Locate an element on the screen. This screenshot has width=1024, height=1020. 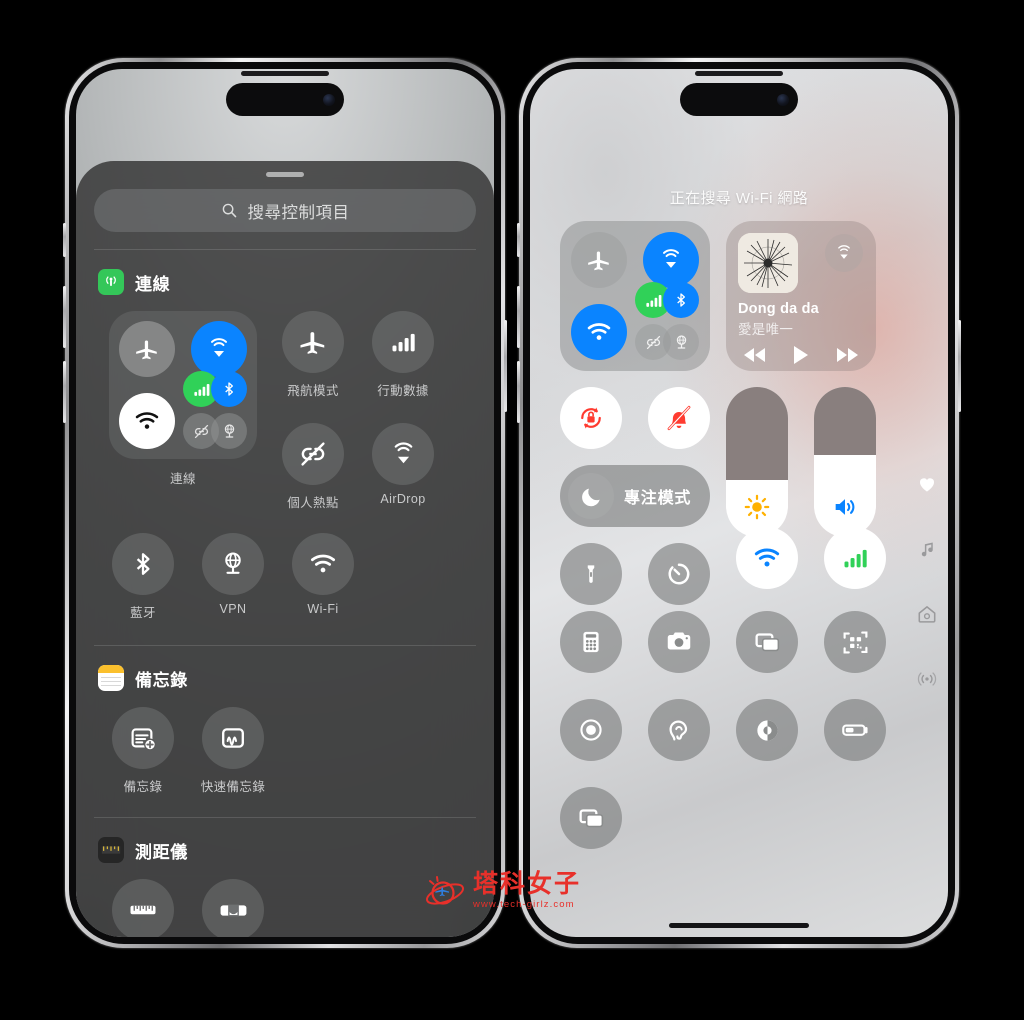
notes-app-icon is located at coordinates (111, 678).